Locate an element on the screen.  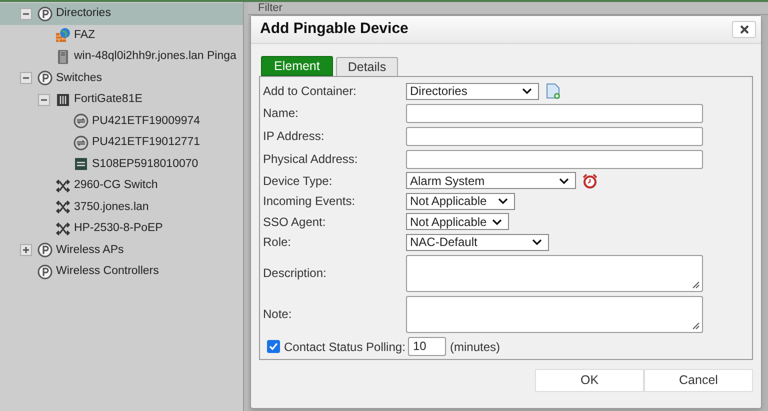
filter-label: Filter is located at coordinates (270, 8).